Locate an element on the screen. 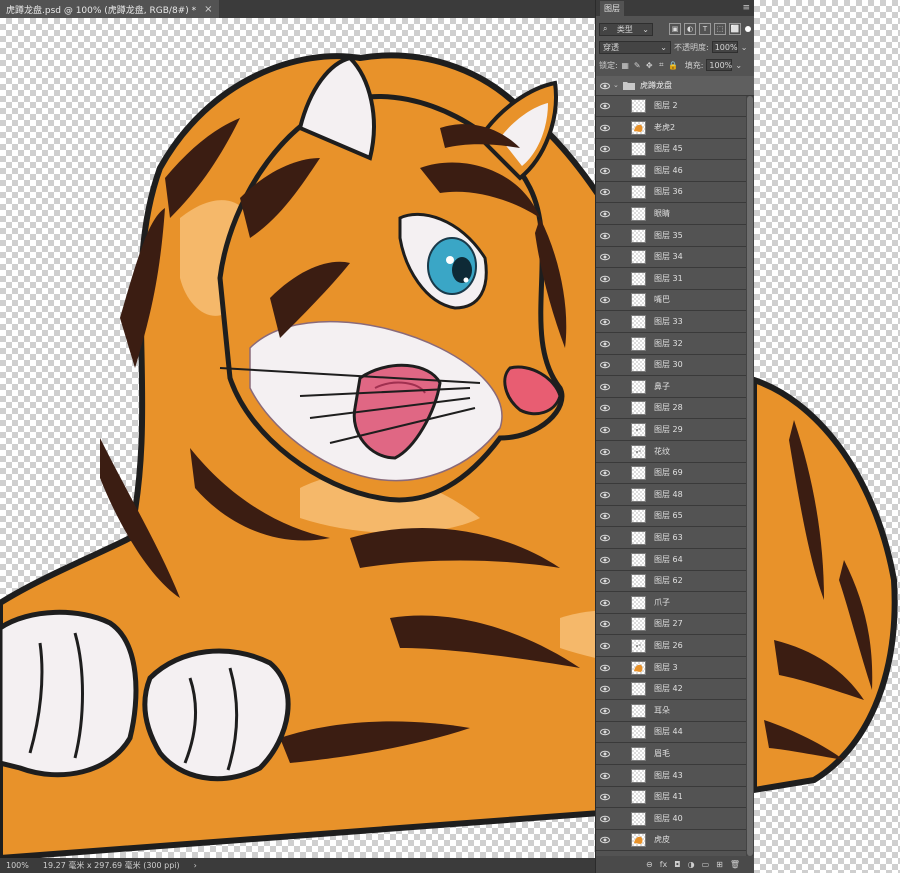 Image resolution: width=900 pixels, height=873 pixels. layer-row: 图层 29 is located at coordinates (675, 430).